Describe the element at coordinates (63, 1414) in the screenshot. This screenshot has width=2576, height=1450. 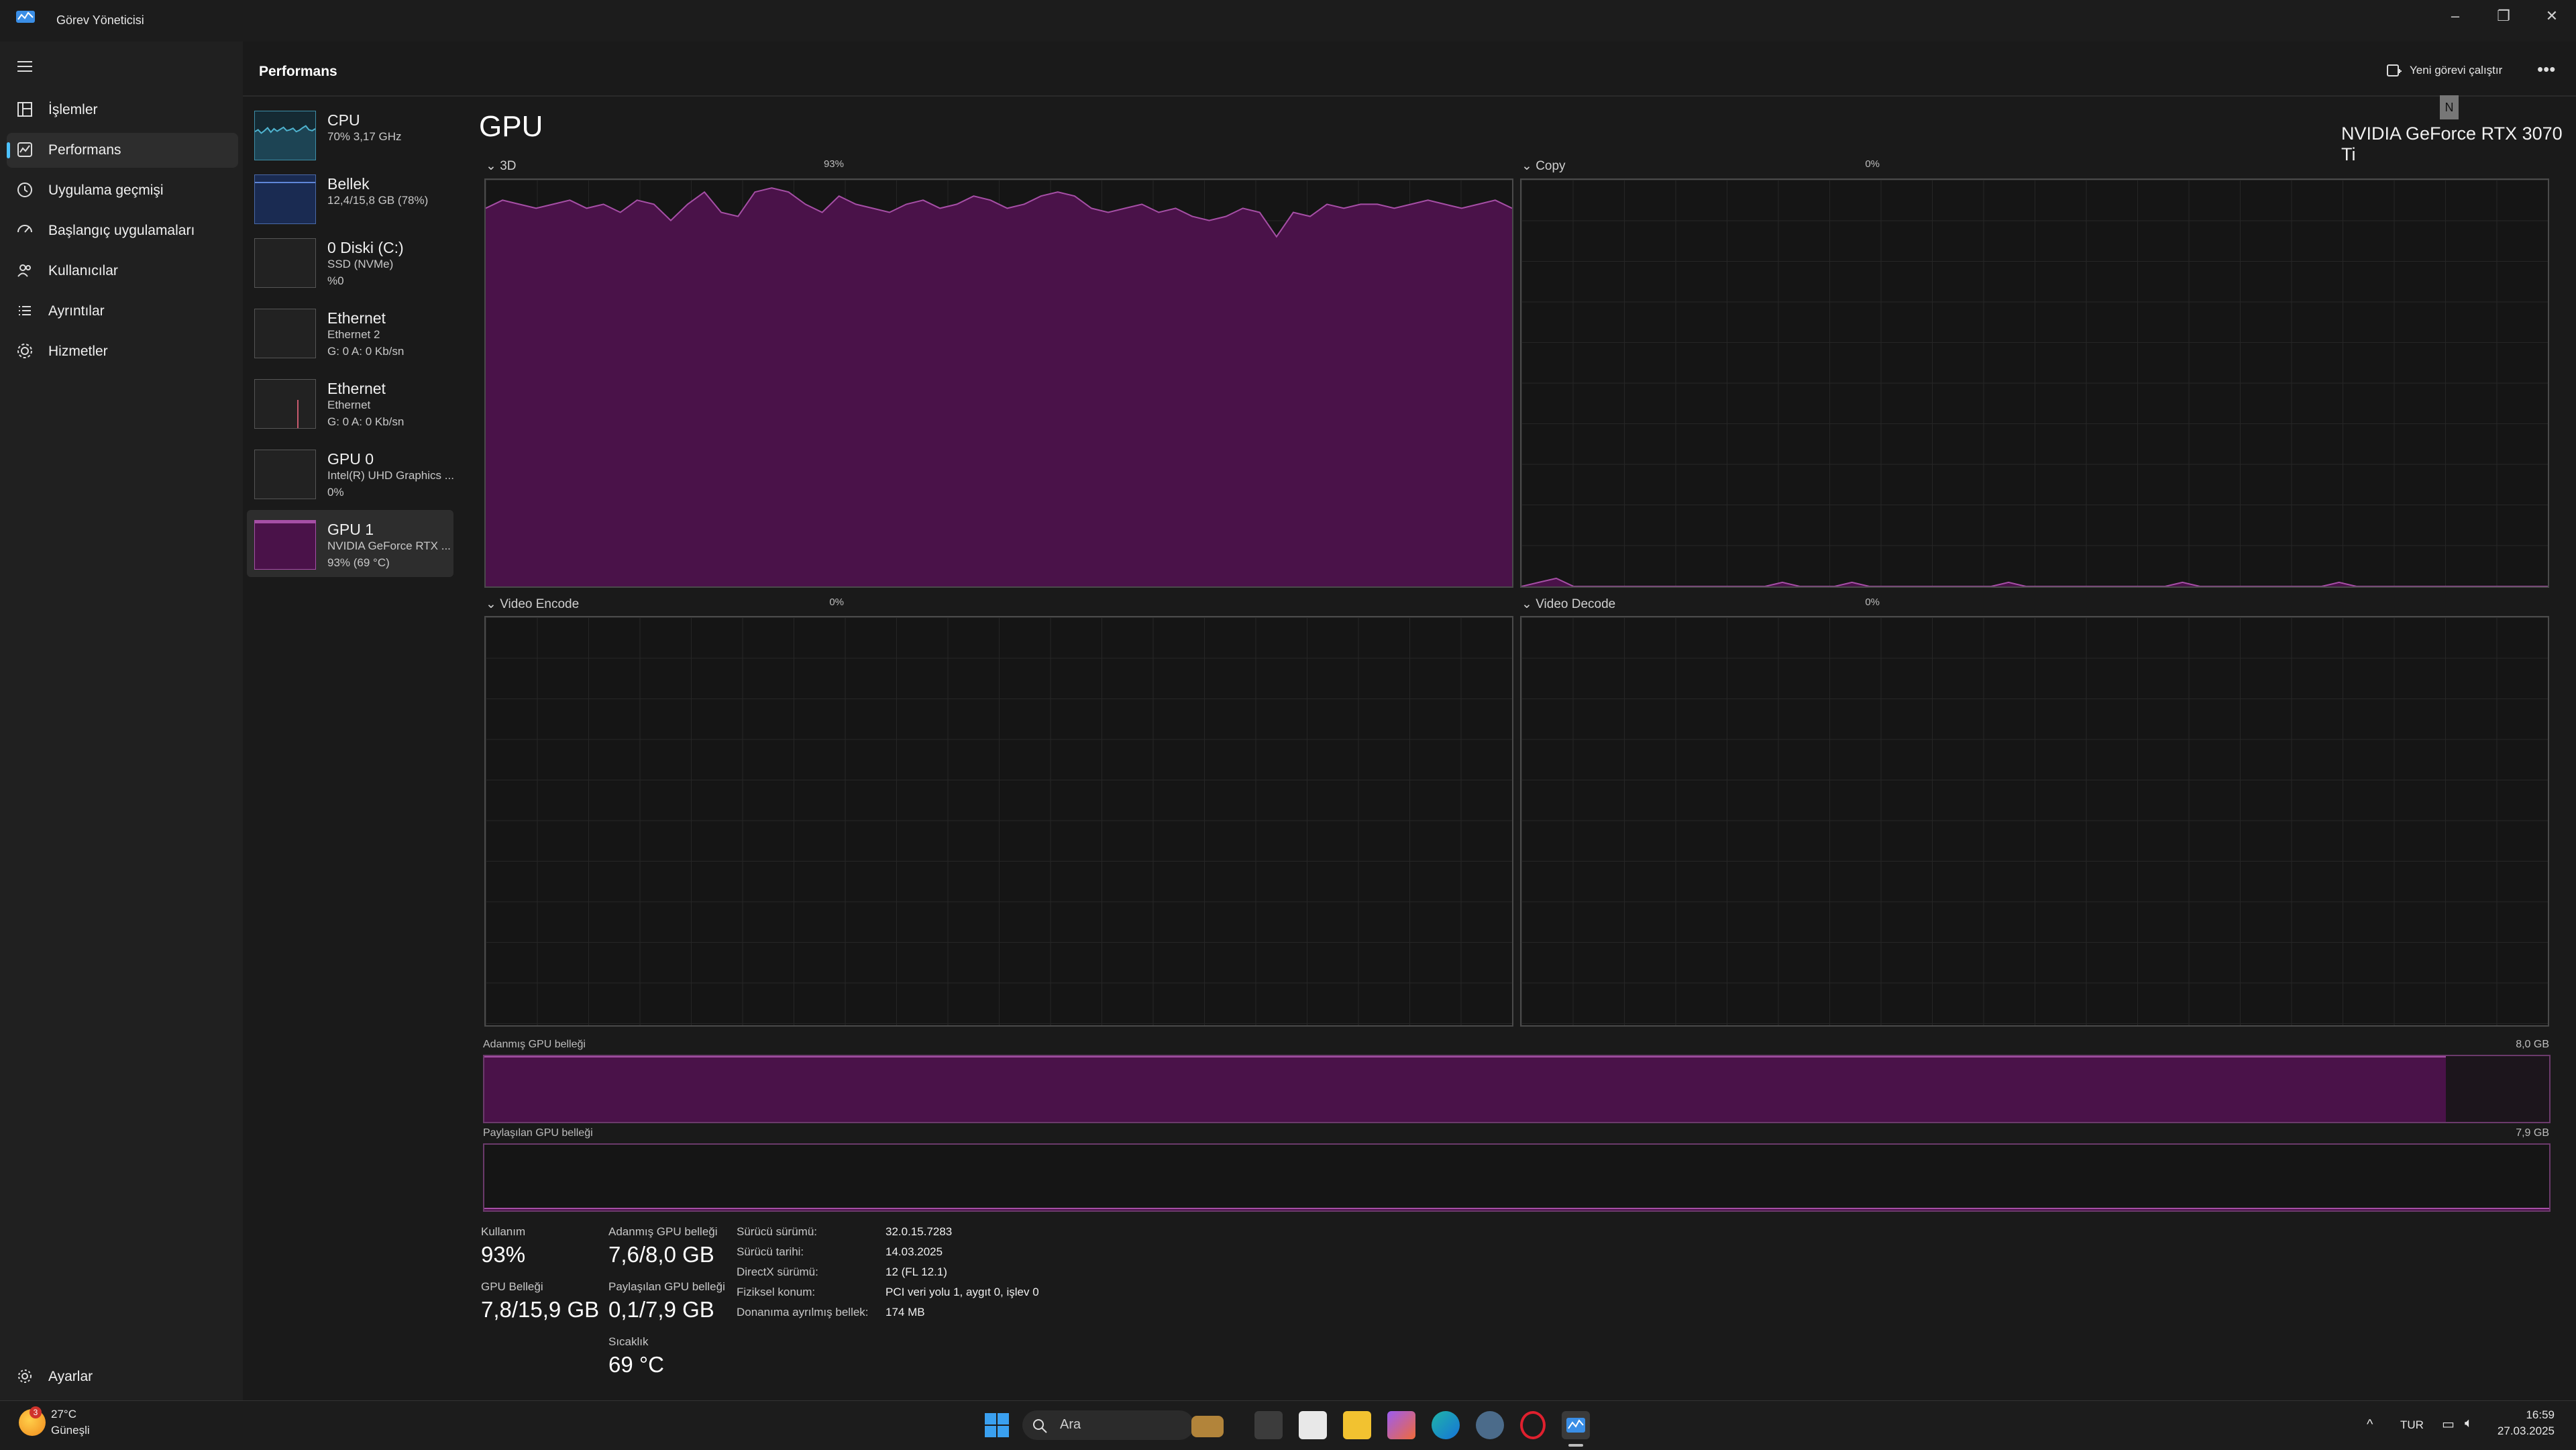
I see `weather-temp: 27°C` at that location.